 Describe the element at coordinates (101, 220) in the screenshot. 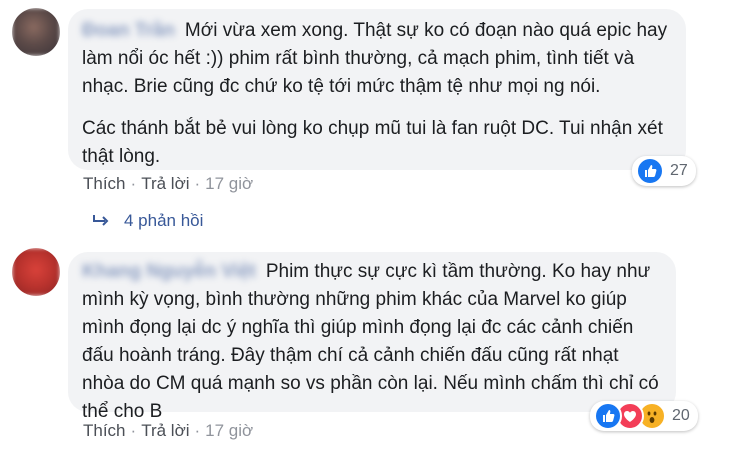

I see `reply-arrow-icon` at that location.